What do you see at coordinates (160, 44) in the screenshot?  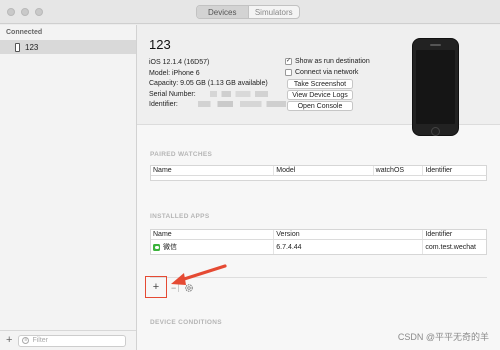 I see `device-name: 123` at bounding box center [160, 44].